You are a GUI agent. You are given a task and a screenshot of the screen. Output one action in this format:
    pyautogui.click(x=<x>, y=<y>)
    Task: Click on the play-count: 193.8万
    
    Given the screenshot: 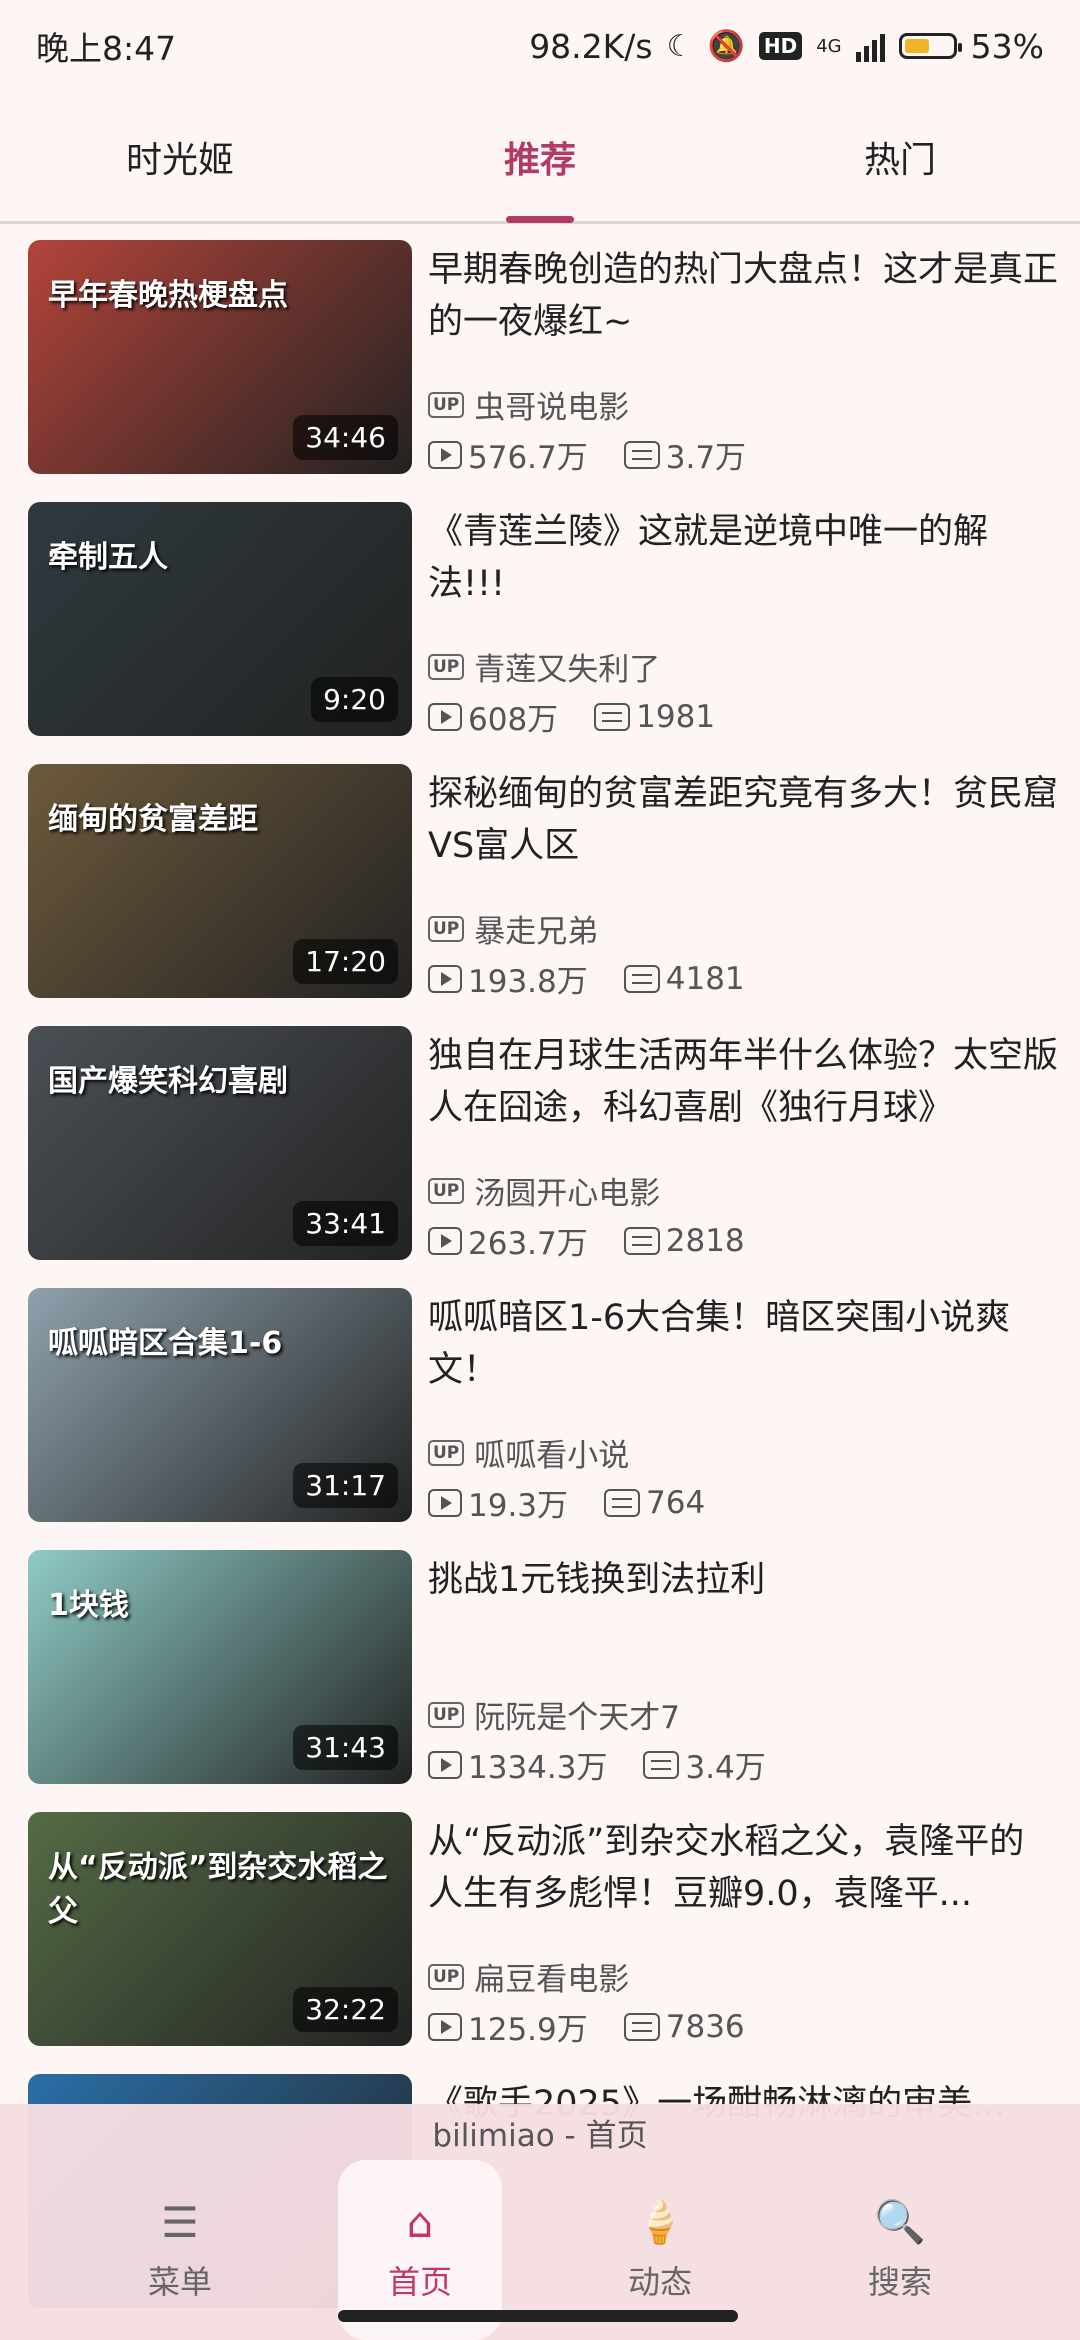 What is the action you would take?
    pyautogui.click(x=528, y=982)
    